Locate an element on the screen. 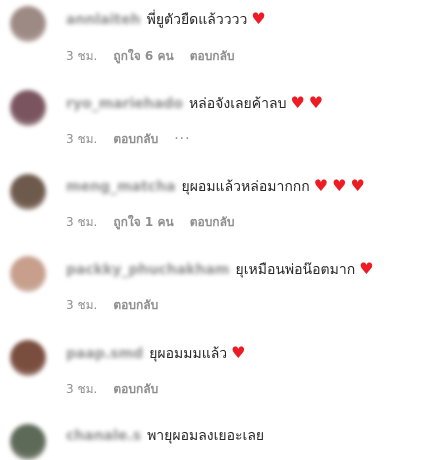  comment-meta: 3 ชม. ถูกใจ 1 คน ตอบกลับ is located at coordinates (158, 222).